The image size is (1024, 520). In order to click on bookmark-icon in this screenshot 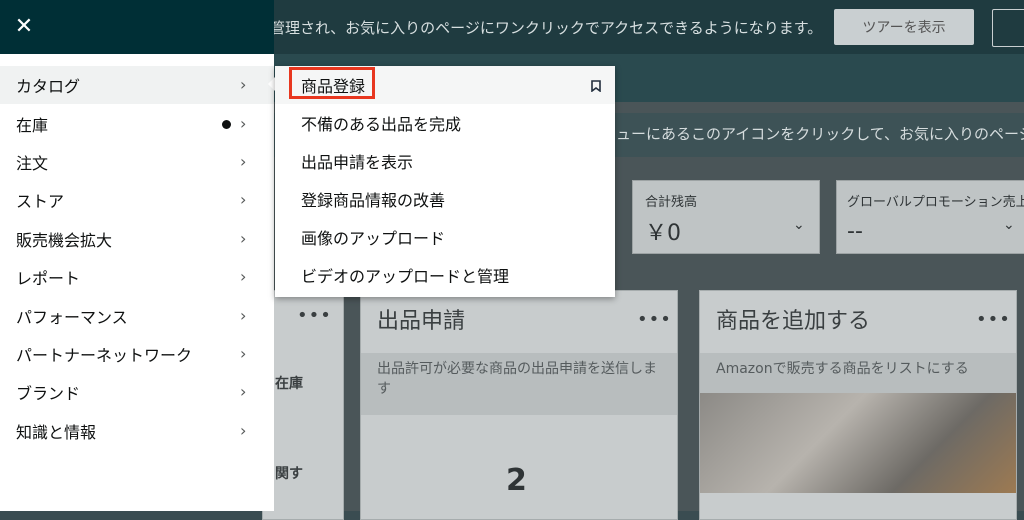, I will do `click(596, 86)`.